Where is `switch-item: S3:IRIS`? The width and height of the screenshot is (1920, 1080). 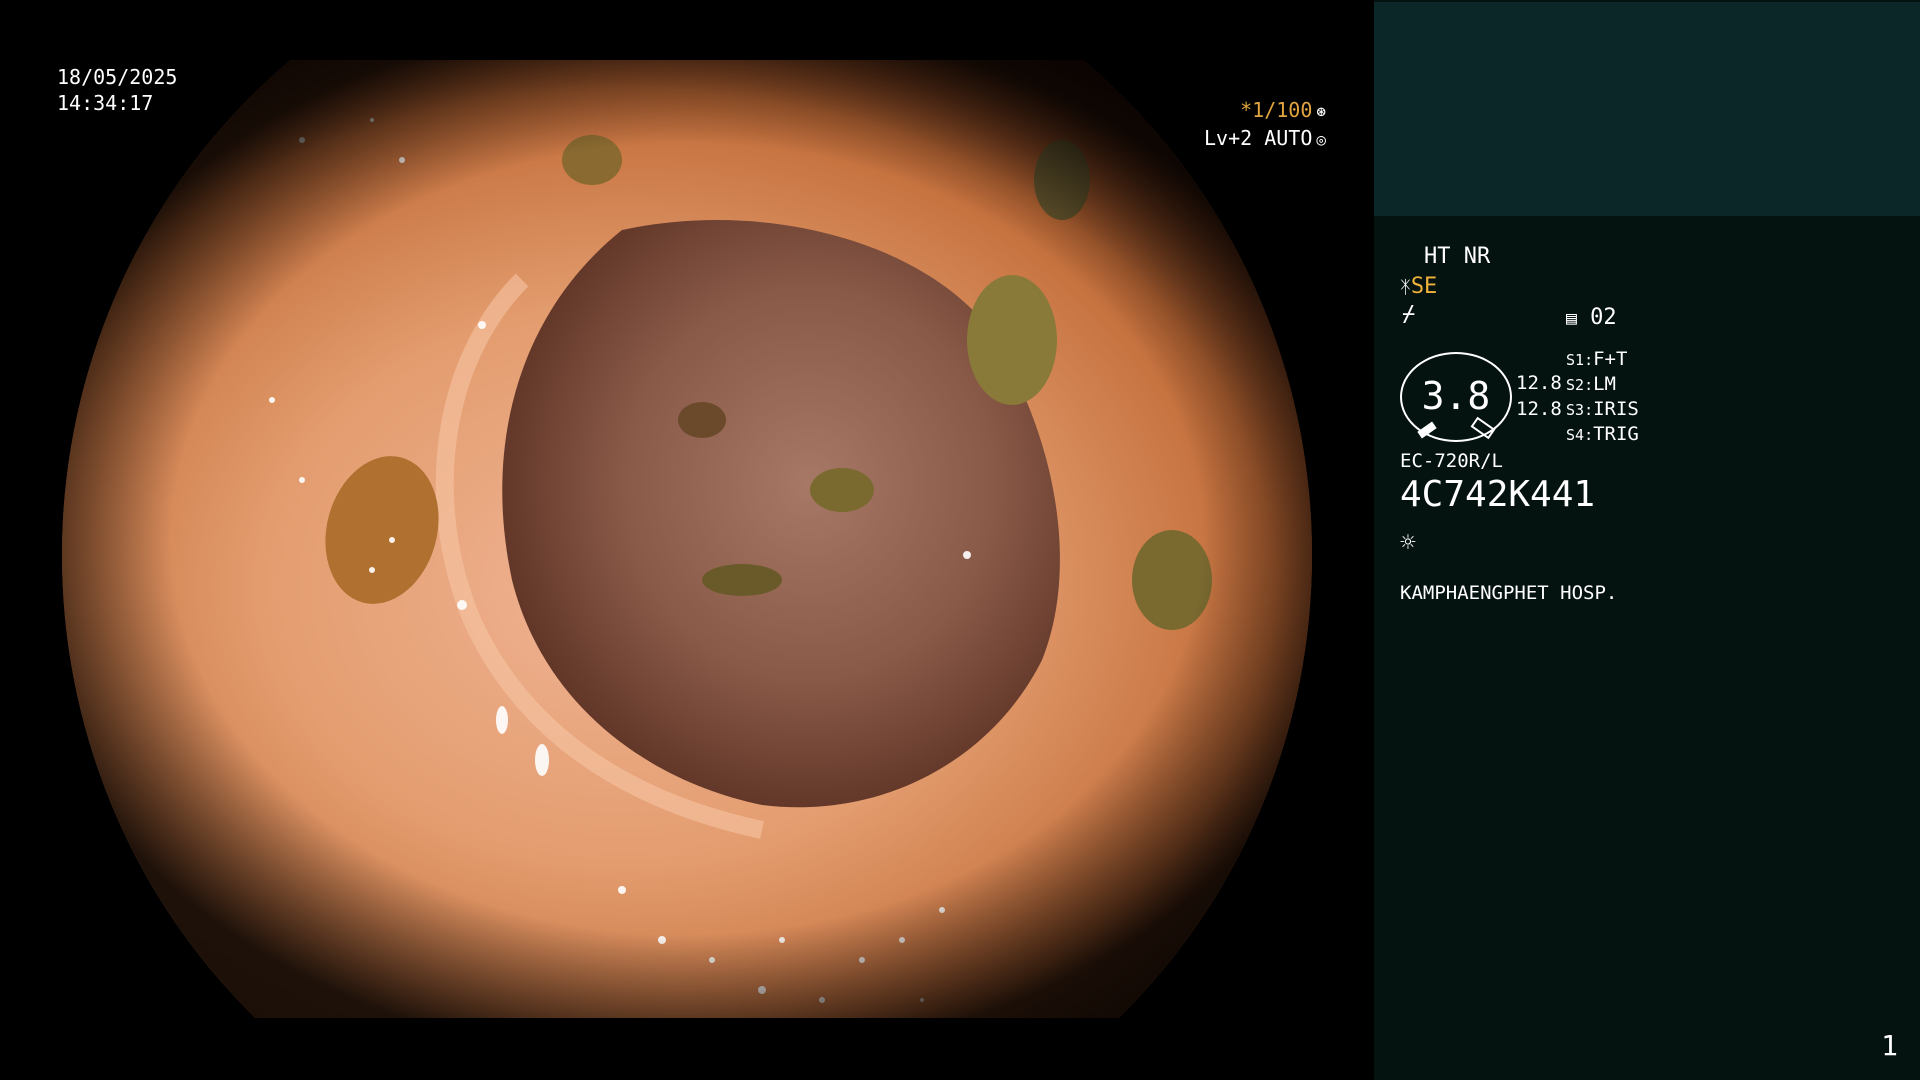 switch-item: S3:IRIS is located at coordinates (1602, 409).